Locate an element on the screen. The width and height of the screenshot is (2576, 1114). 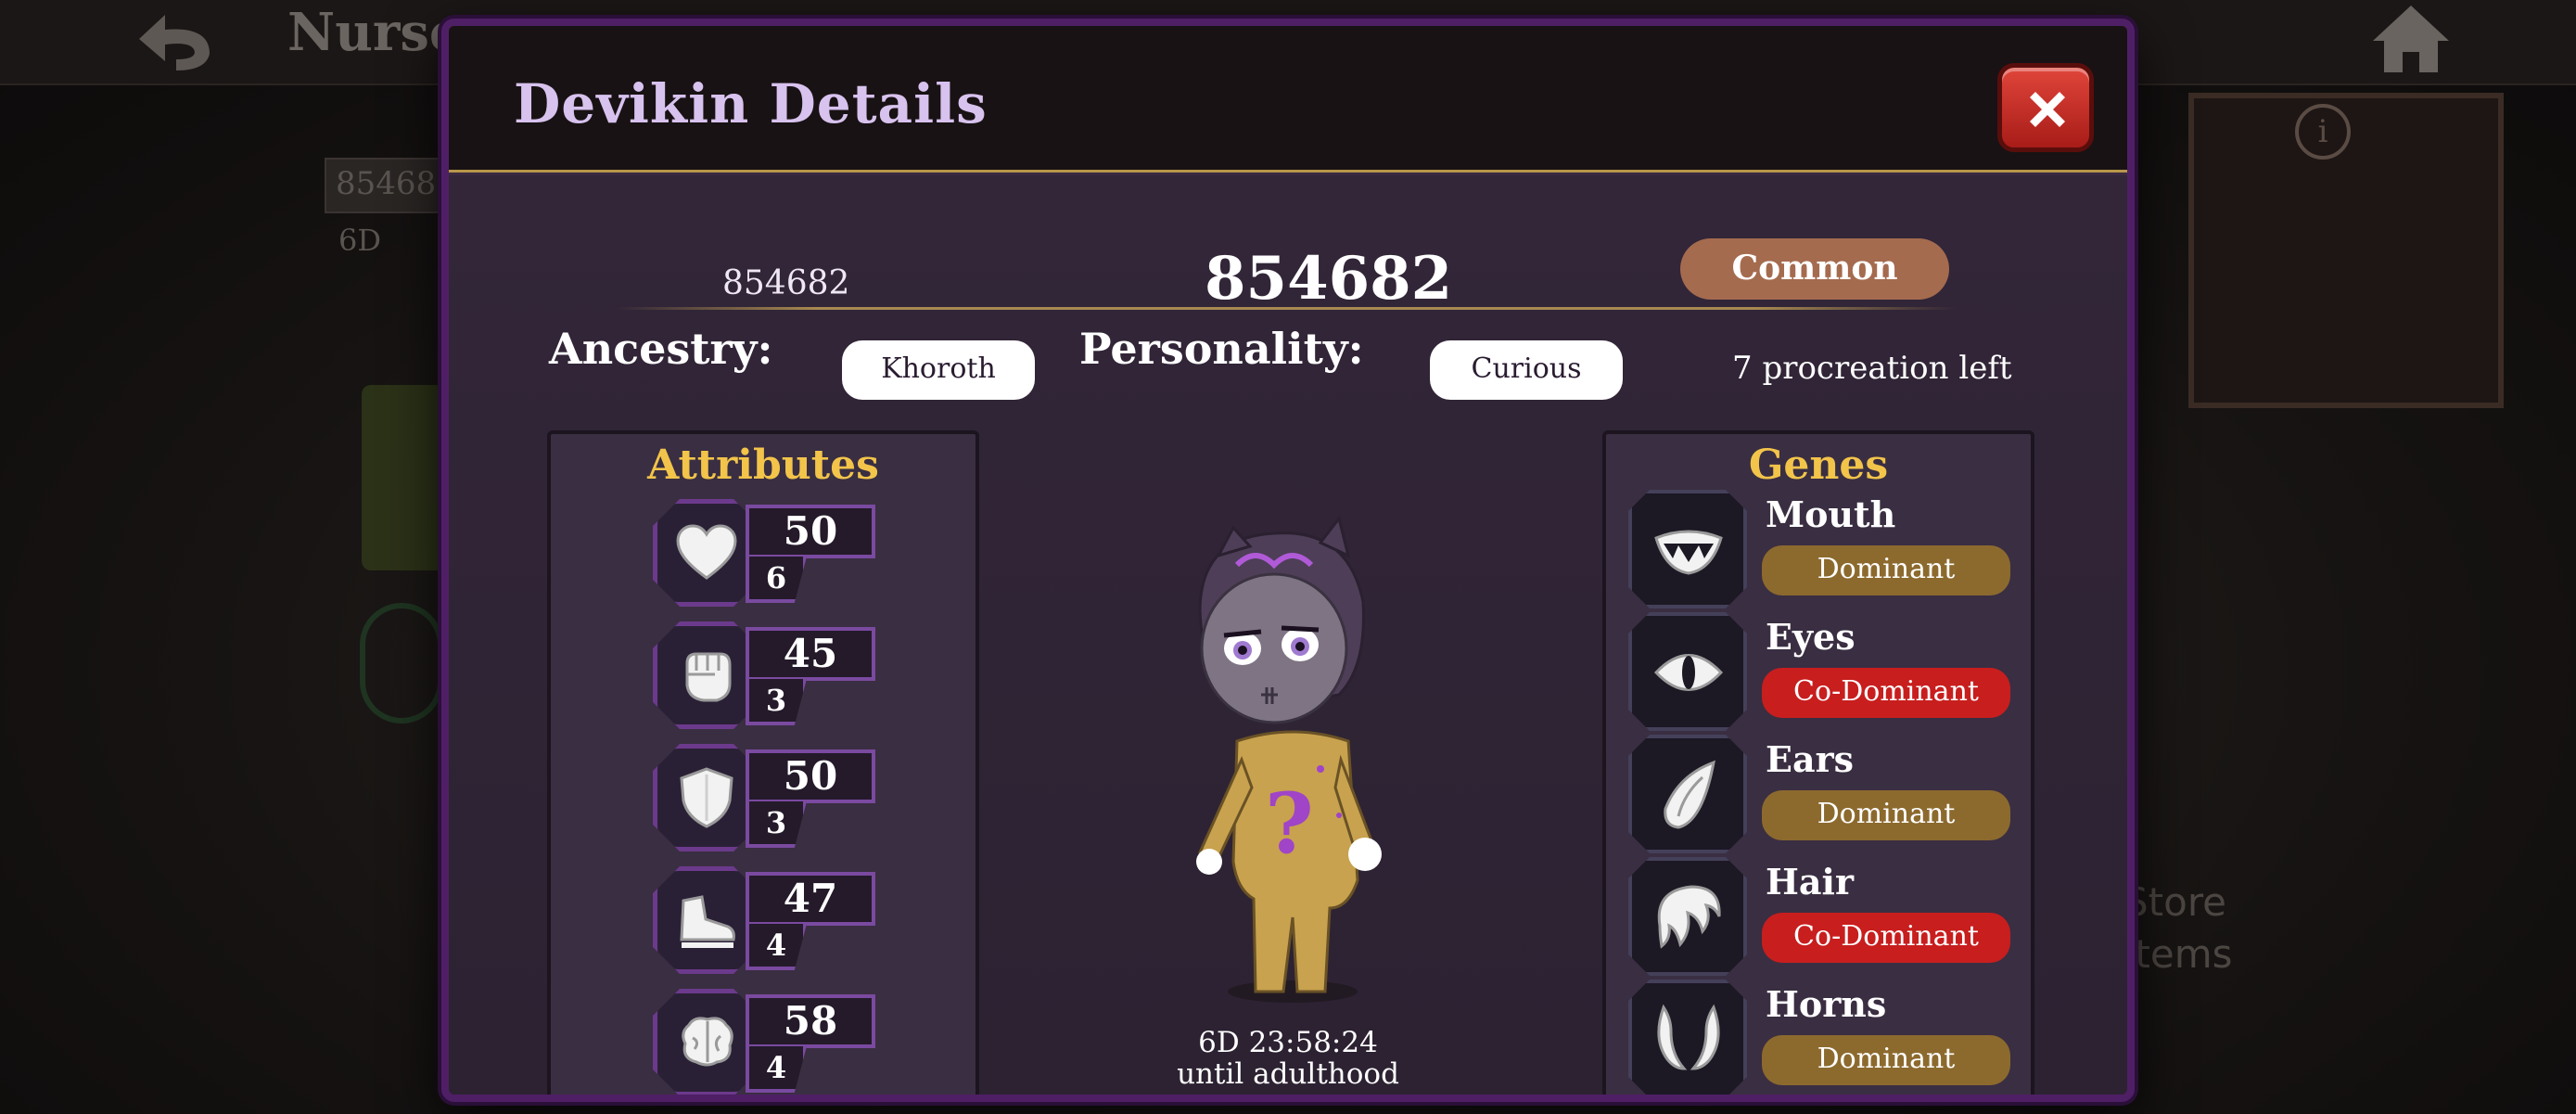
devikin-id-small: 854682 is located at coordinates (786, 283).